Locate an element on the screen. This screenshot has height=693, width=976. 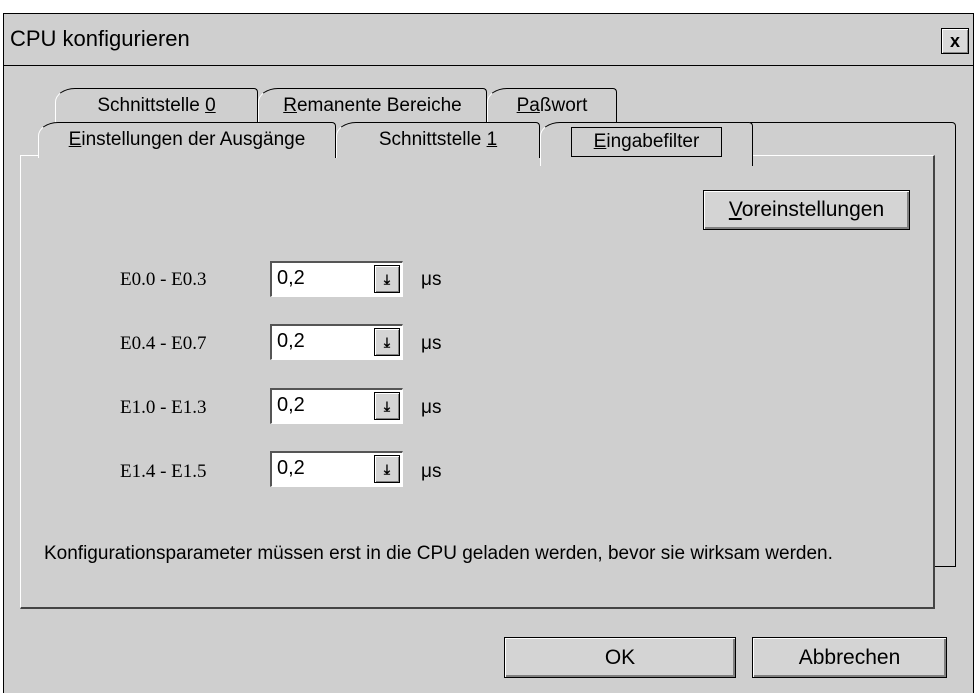
title-bar: CPU konfigurieren x is located at coordinates (488, 40).